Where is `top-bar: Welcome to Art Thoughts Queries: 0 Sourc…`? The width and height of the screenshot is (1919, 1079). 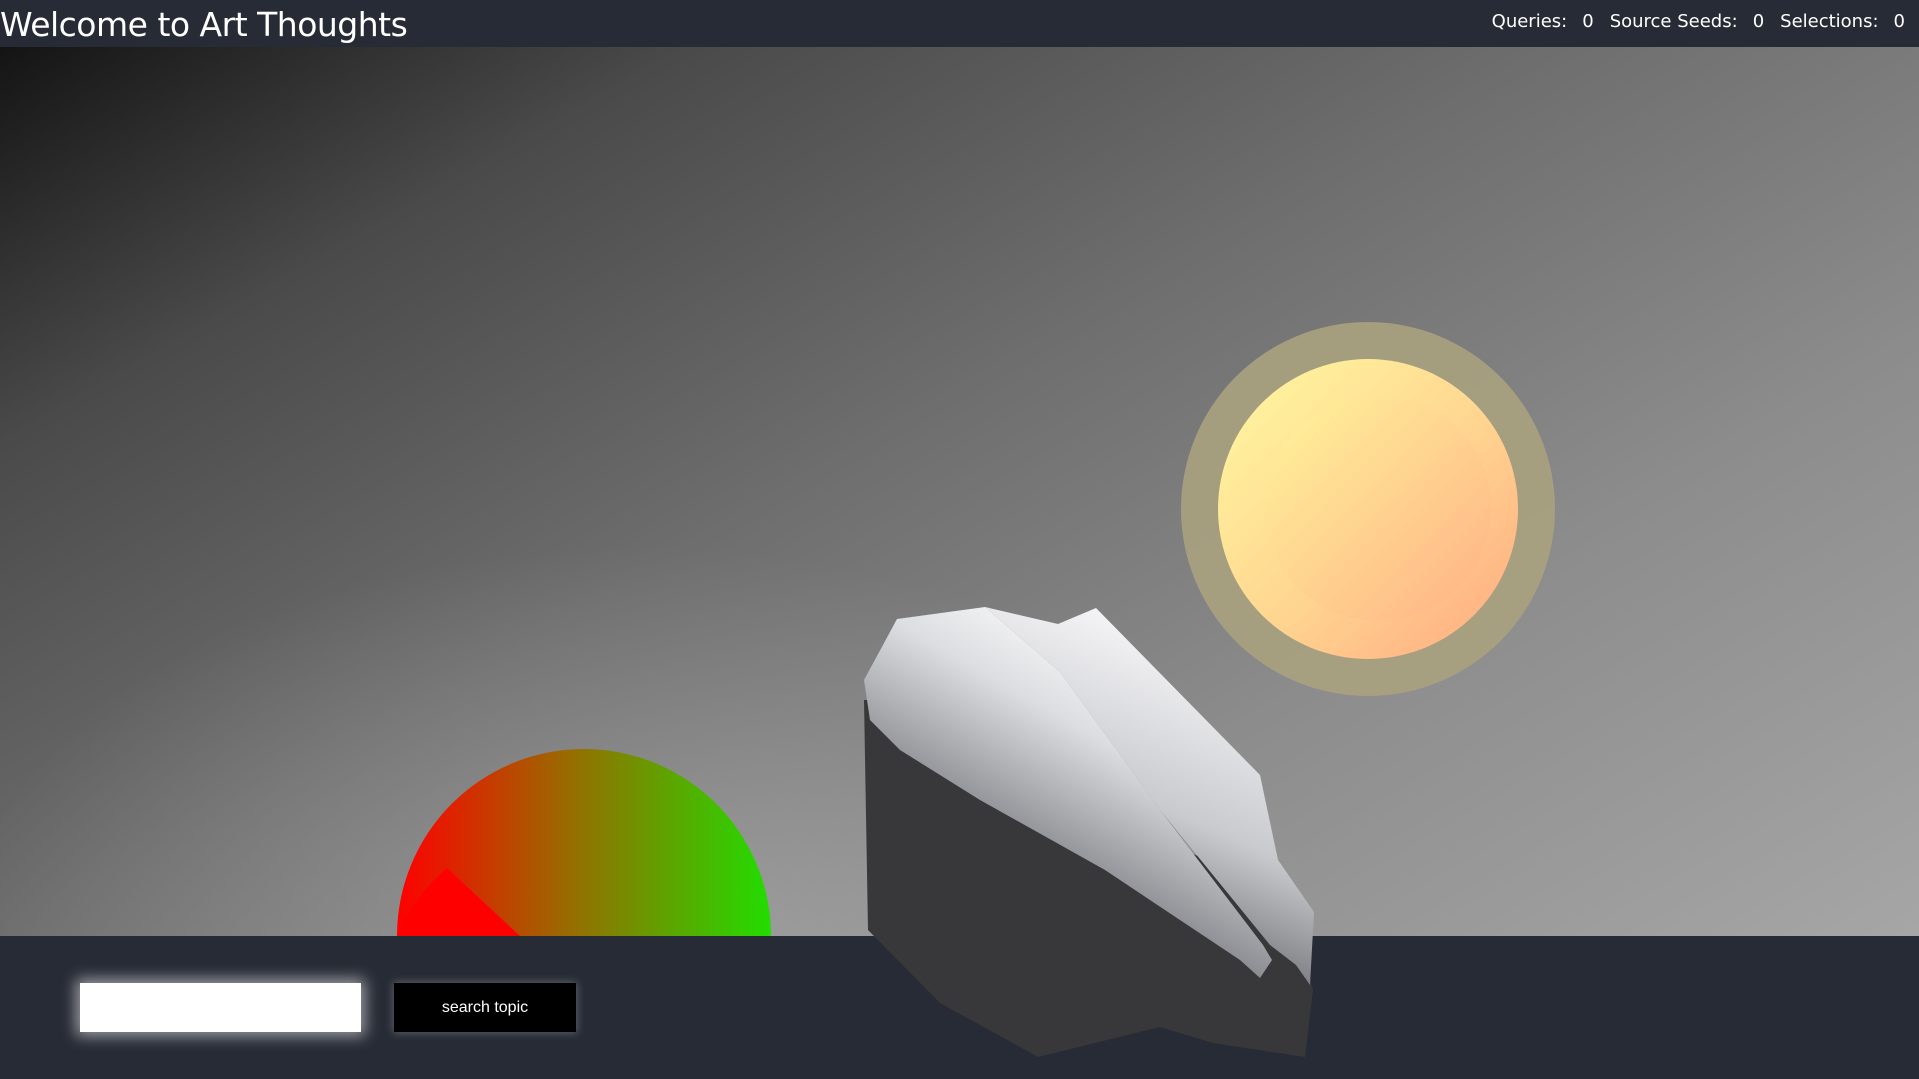 top-bar: Welcome to Art Thoughts Queries: 0 Sourc… is located at coordinates (959, 23).